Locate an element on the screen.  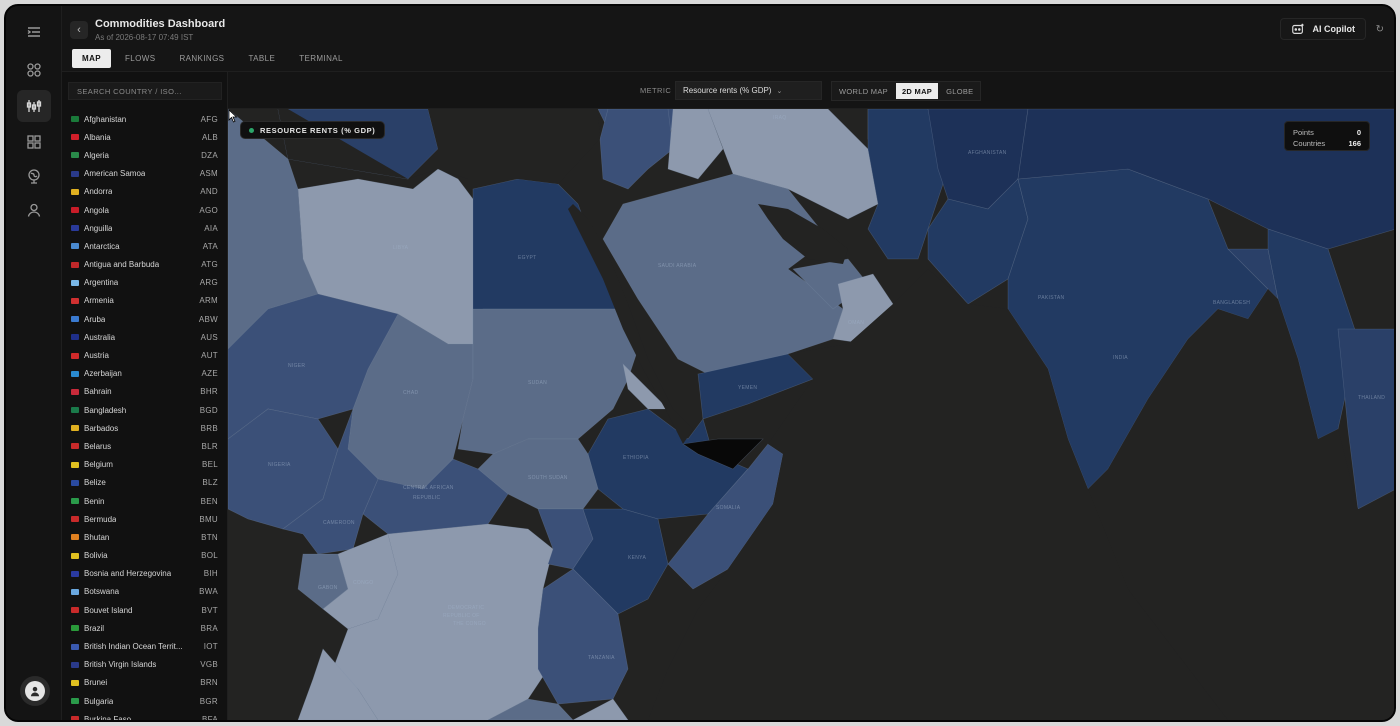
tab-flows: FLOWS is located at coordinates (140, 58).